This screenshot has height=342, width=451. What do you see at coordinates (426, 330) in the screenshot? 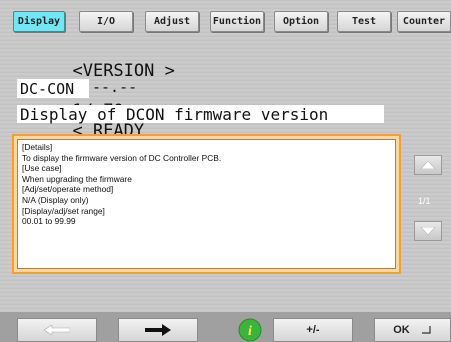
I see `enter-icon` at bounding box center [426, 330].